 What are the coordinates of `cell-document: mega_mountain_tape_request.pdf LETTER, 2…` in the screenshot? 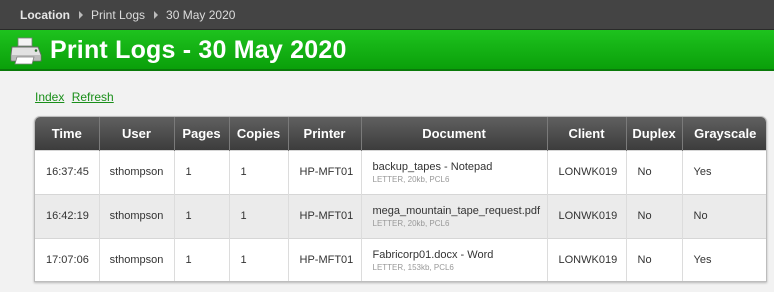 It's located at (454, 215).